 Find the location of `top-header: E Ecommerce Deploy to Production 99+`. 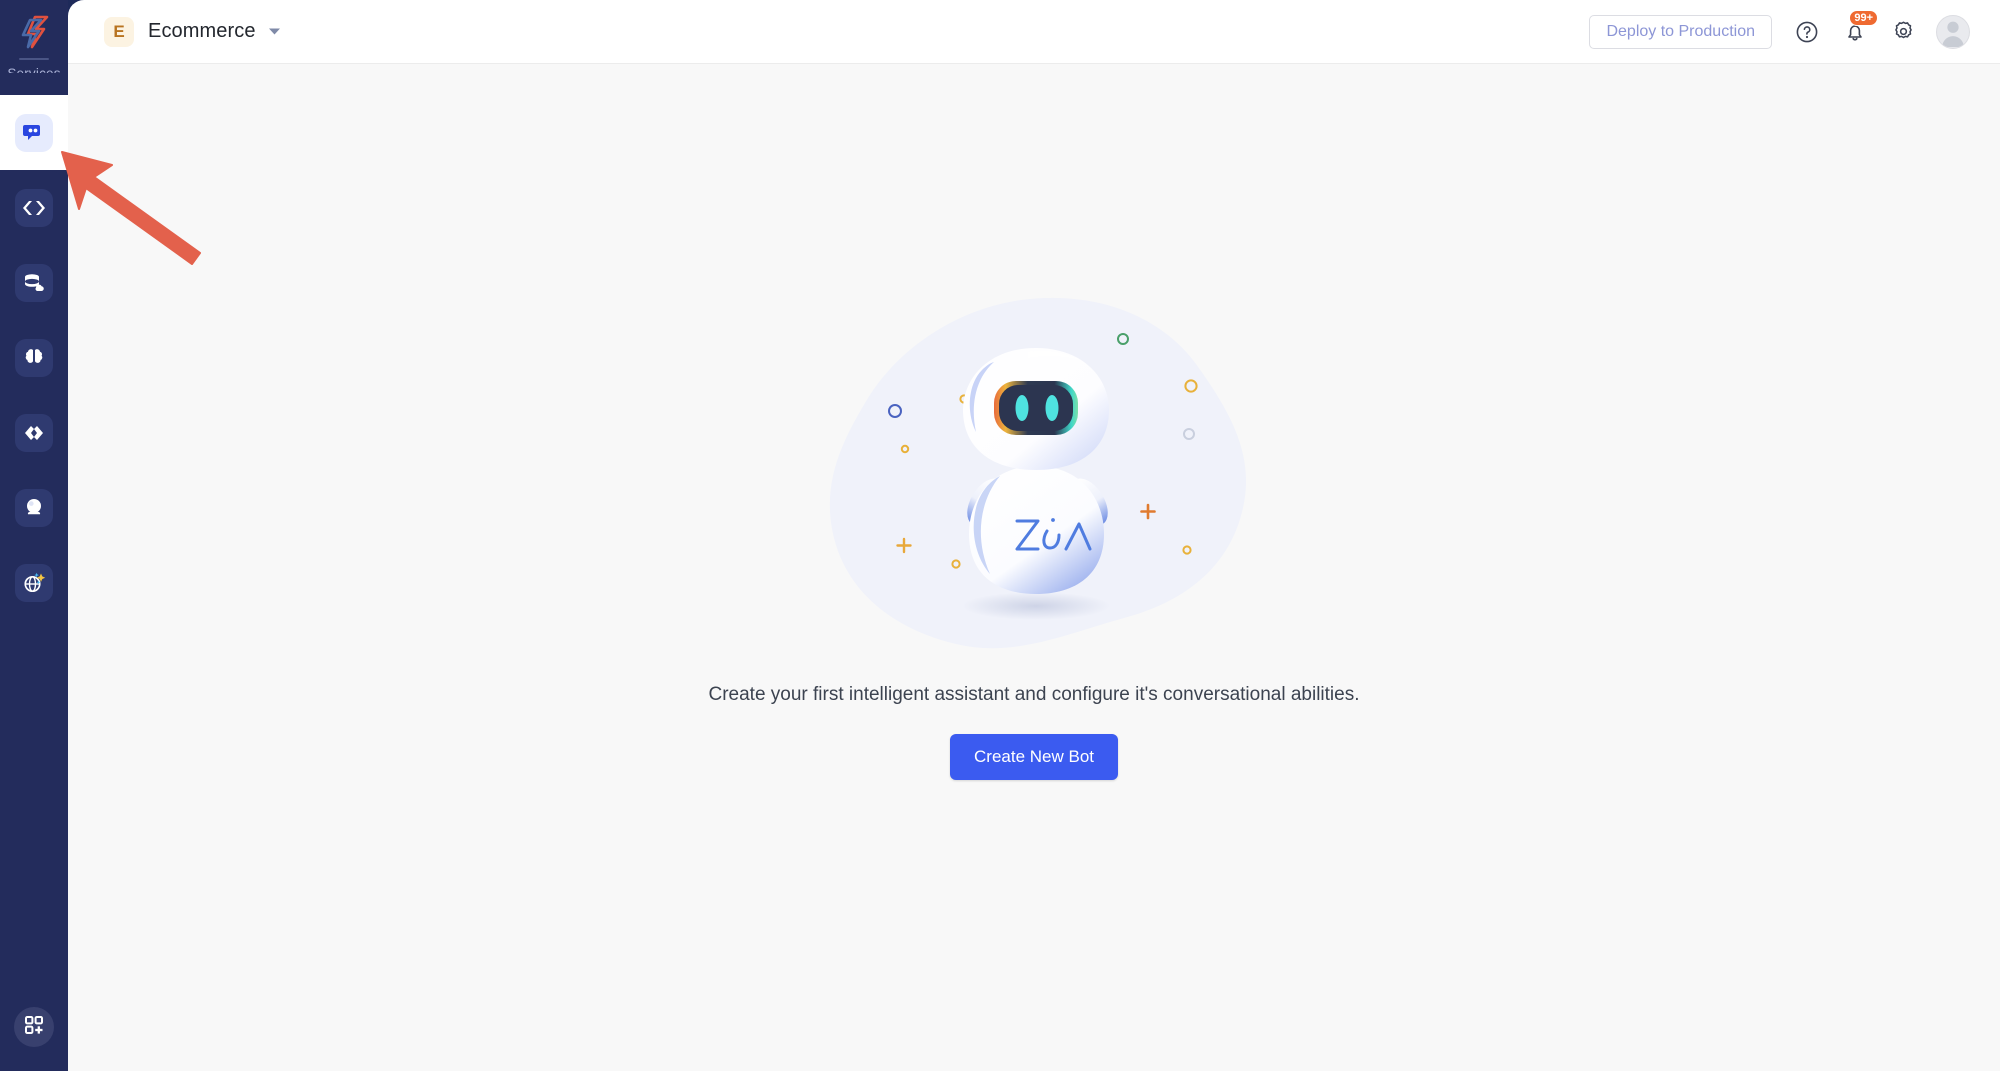

top-header: E Ecommerce Deploy to Production 99+ is located at coordinates (1034, 32).